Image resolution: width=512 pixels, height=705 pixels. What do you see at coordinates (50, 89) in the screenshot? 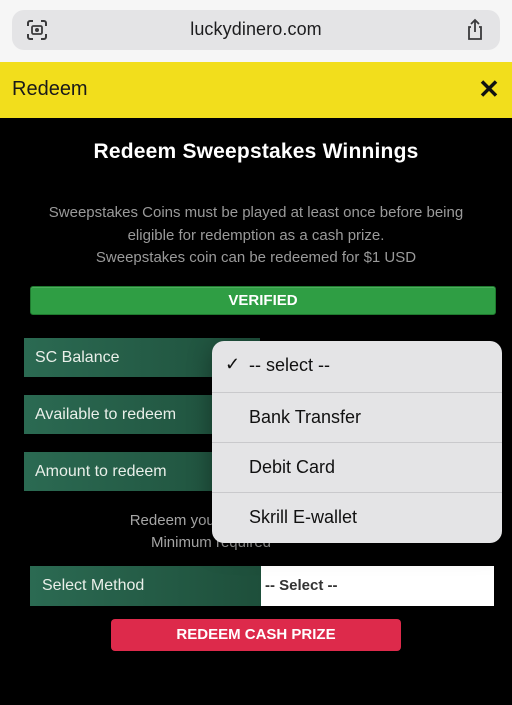
I see `modal-title: Redeem` at bounding box center [50, 89].